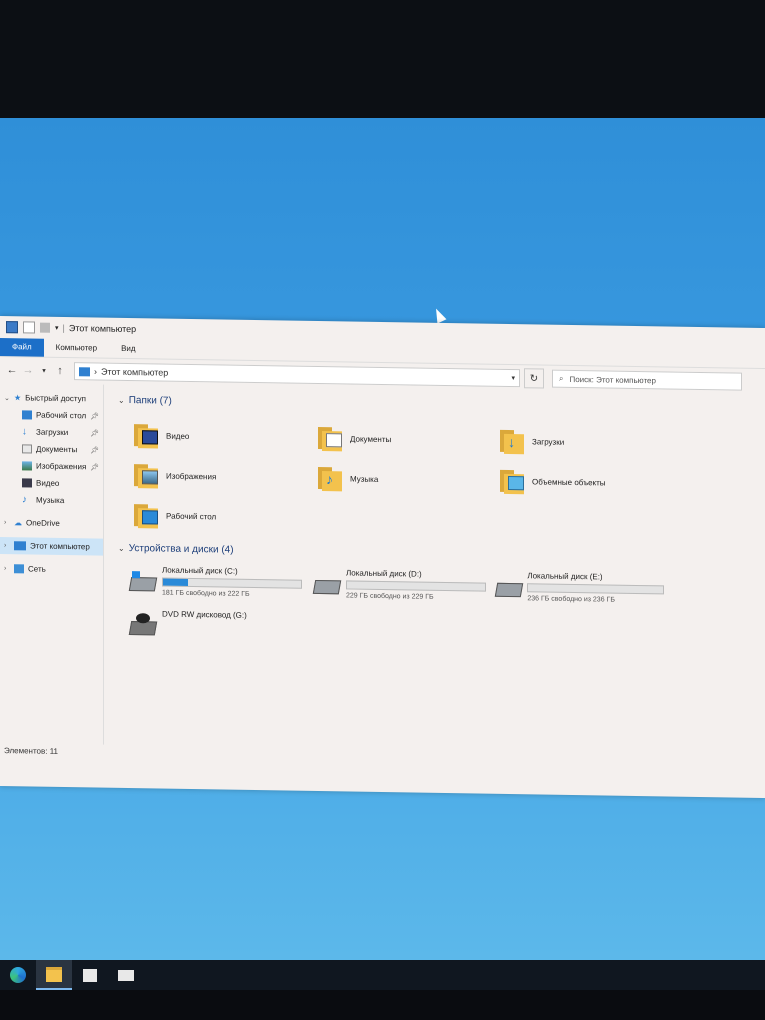 This screenshot has width=765, height=1020. What do you see at coordinates (382, 1005) in the screenshot?
I see `monitor-bezel-bottom` at bounding box center [382, 1005].